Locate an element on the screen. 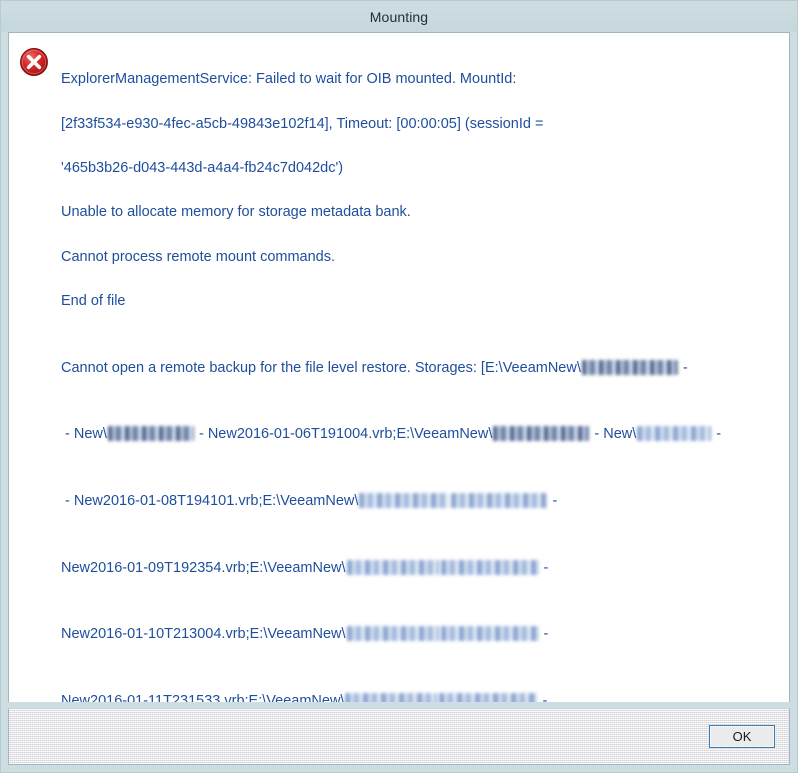  message-line: New2016-01-11T231533.vrb;E:\VeeamNew\ - is located at coordinates (419, 696).